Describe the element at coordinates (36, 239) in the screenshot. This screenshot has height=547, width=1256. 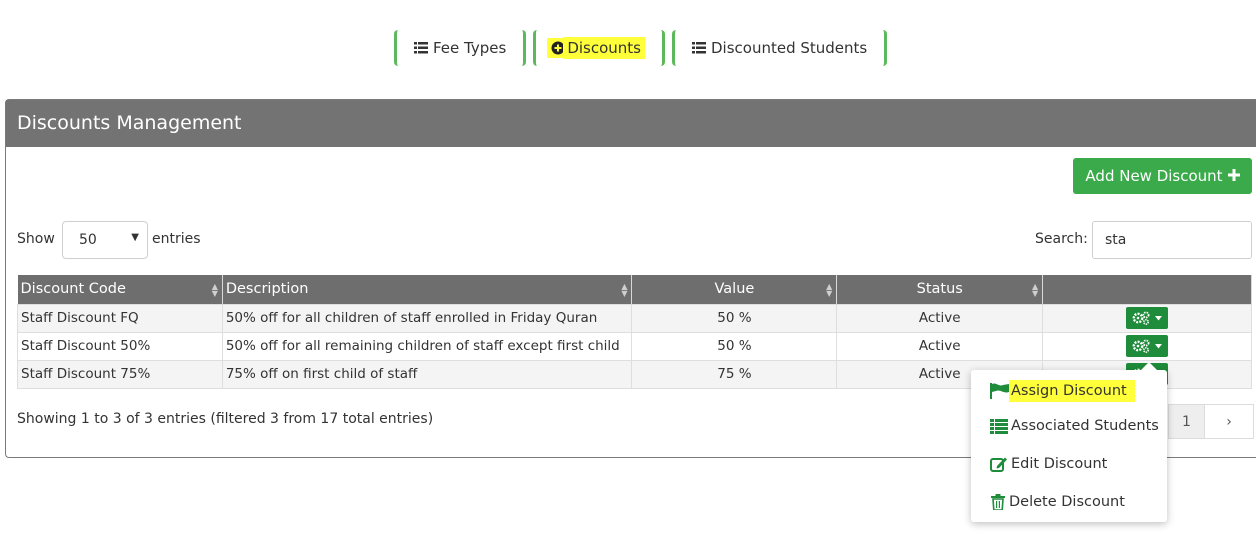
I see `show-label: Show` at that location.